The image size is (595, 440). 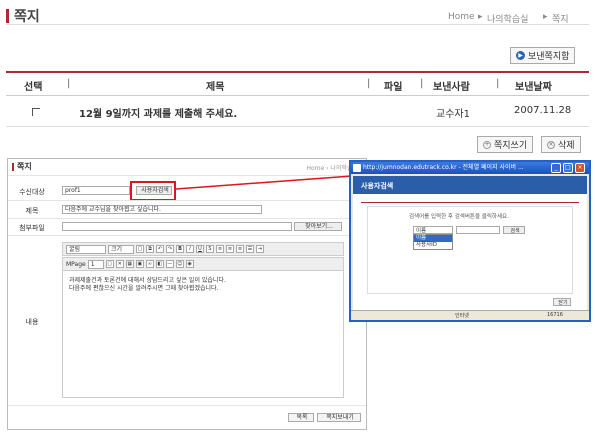 What do you see at coordinates (433, 245) in the screenshot?
I see `option-userid: 사용자ID` at bounding box center [433, 245].